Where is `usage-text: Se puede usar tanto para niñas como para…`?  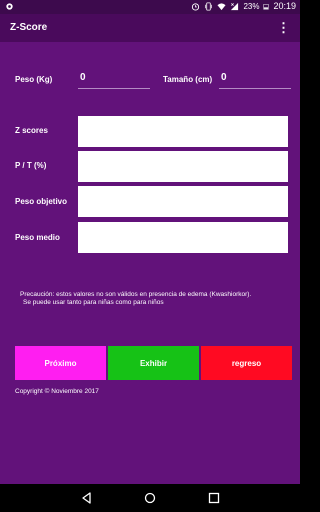
usage-text: Se puede usar tanto para niñas como para… is located at coordinates (93, 302).